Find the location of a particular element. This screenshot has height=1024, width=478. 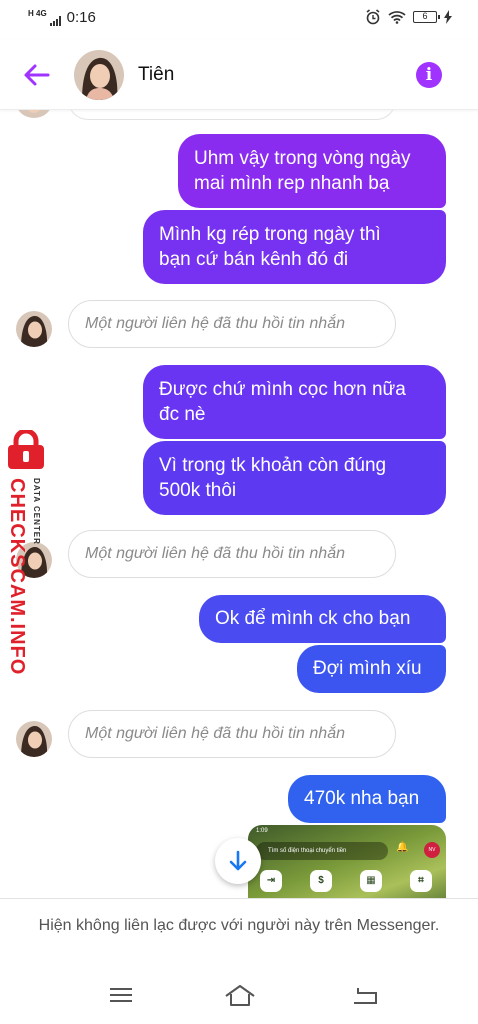

scan-icon: ⌗ is located at coordinates (421, 881).